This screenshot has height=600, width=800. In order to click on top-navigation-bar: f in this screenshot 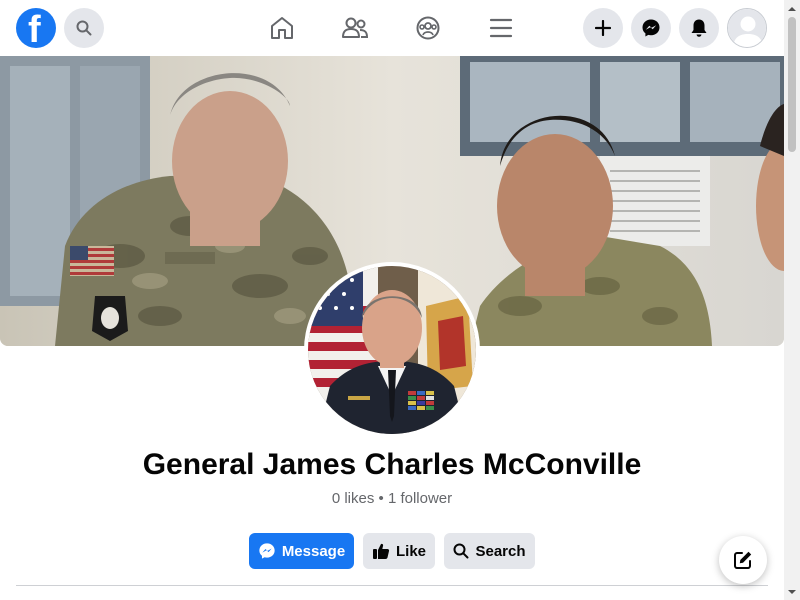, I will do `click(392, 28)`.